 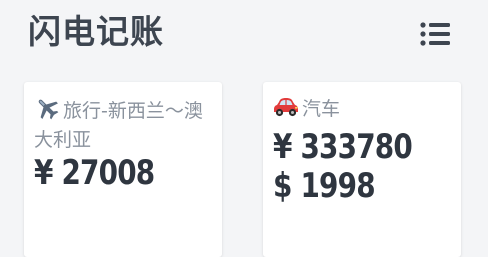 I want to click on list-menu-icon, so click(x=435, y=34).